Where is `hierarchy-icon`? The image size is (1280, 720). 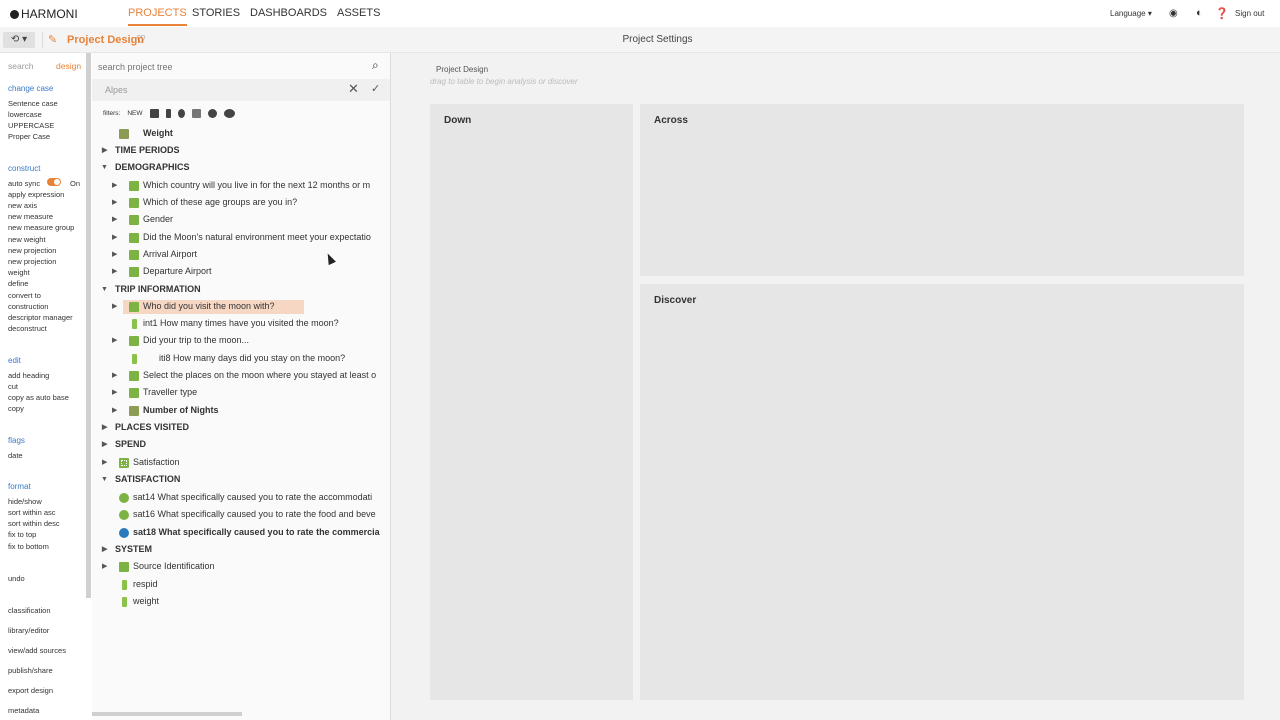 hierarchy-icon is located at coordinates (196, 113).